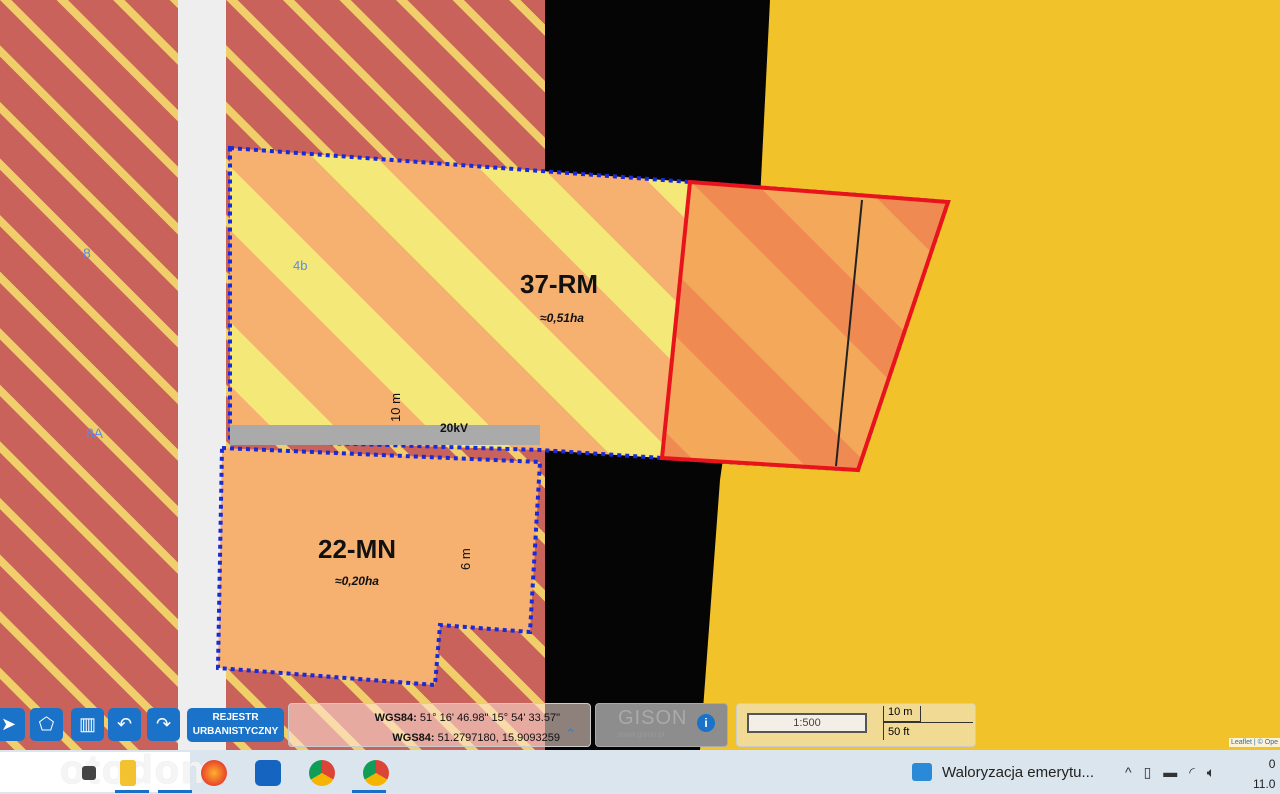  What do you see at coordinates (322, 773) in the screenshot?
I see `chrome-icon` at bounding box center [322, 773].